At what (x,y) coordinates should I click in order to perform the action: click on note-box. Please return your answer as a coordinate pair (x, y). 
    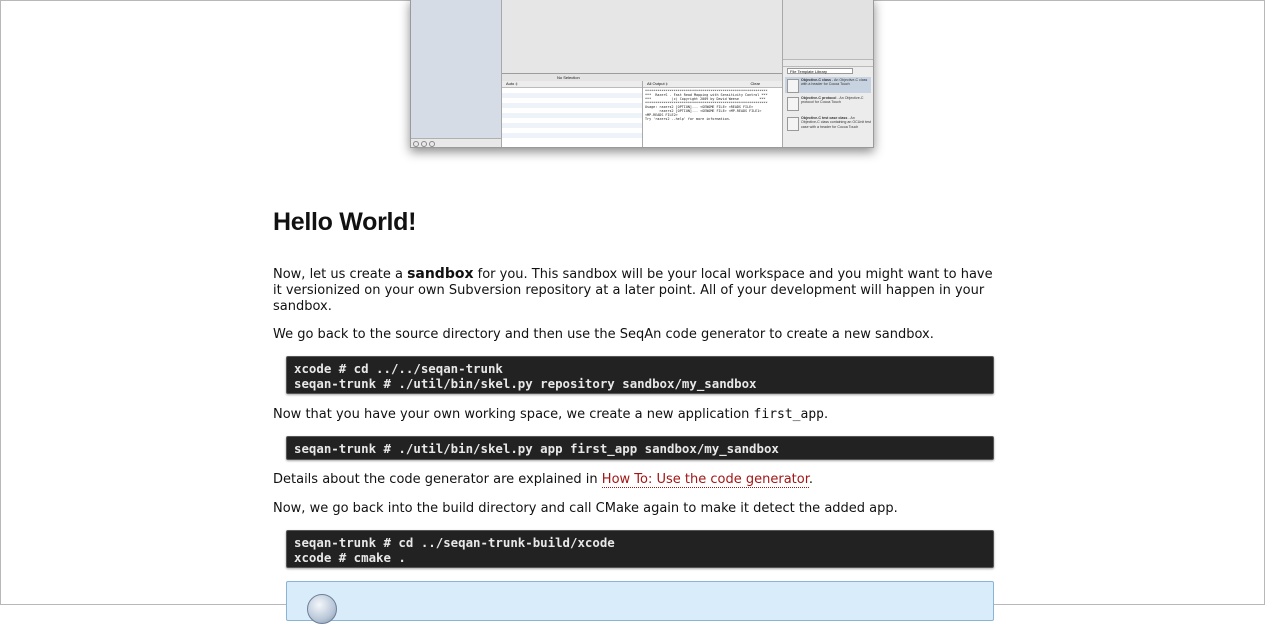
    Looking at the image, I should click on (640, 602).